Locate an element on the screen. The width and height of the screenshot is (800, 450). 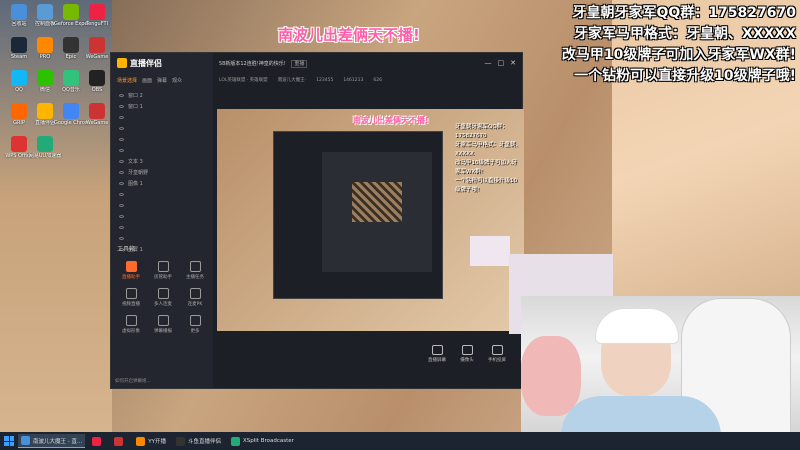
tool-button: 弹幕播报 is located at coordinates (163, 324).